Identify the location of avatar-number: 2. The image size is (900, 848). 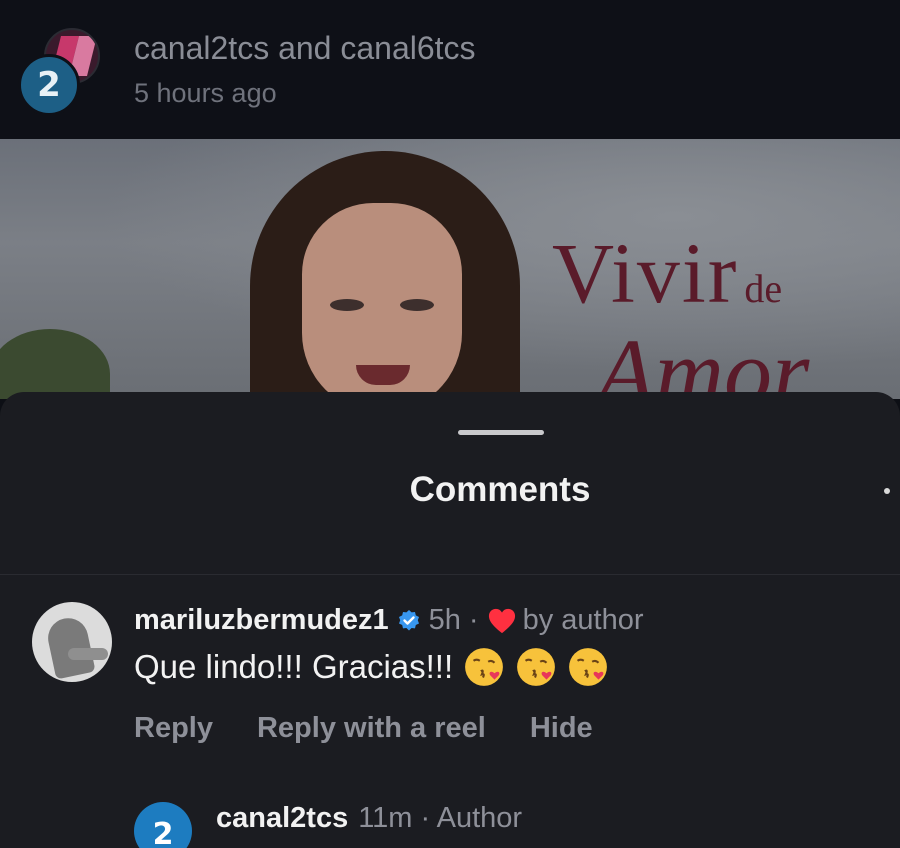
(49, 85).